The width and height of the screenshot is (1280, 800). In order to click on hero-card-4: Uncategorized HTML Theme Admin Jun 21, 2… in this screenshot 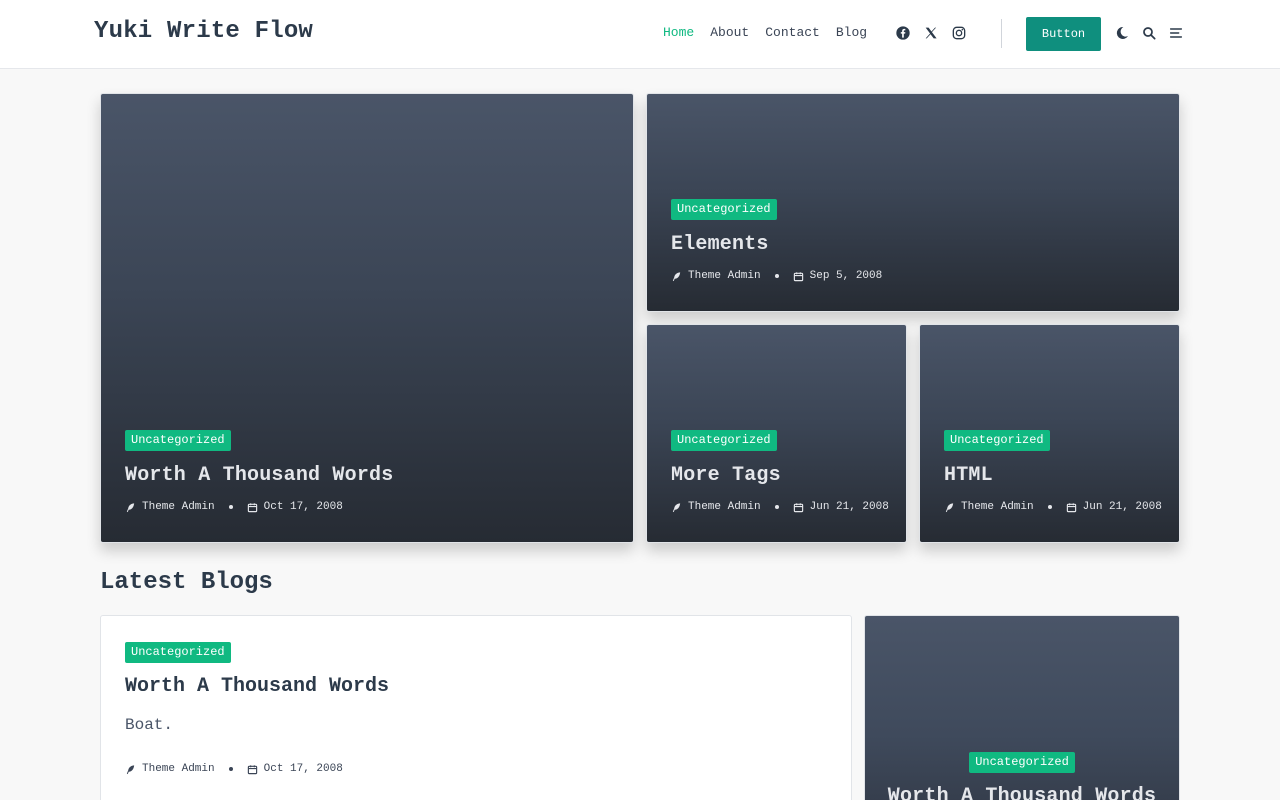, I will do `click(1049, 433)`.